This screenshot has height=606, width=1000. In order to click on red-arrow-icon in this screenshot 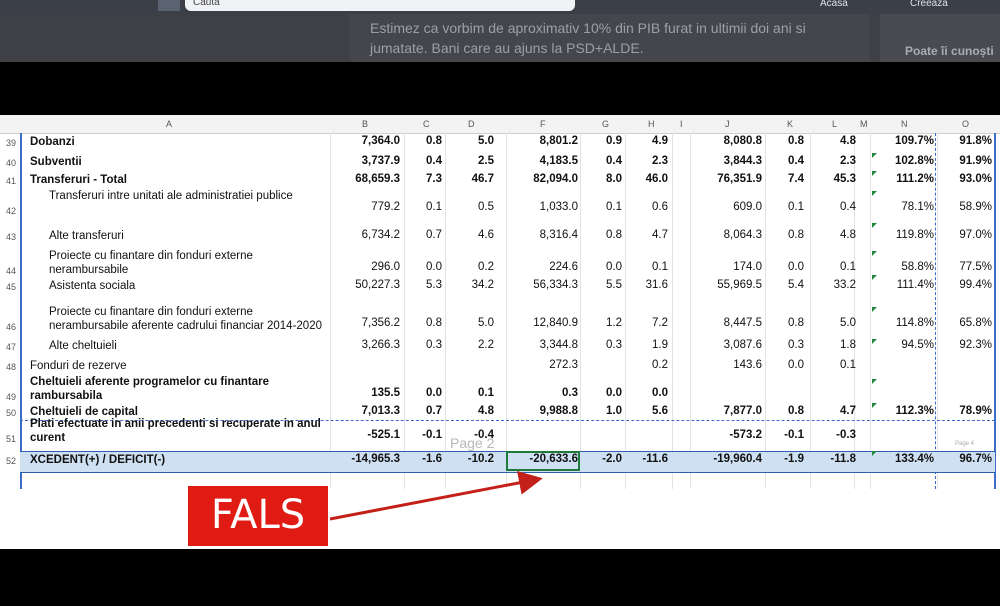, I will do `click(436, 496)`.